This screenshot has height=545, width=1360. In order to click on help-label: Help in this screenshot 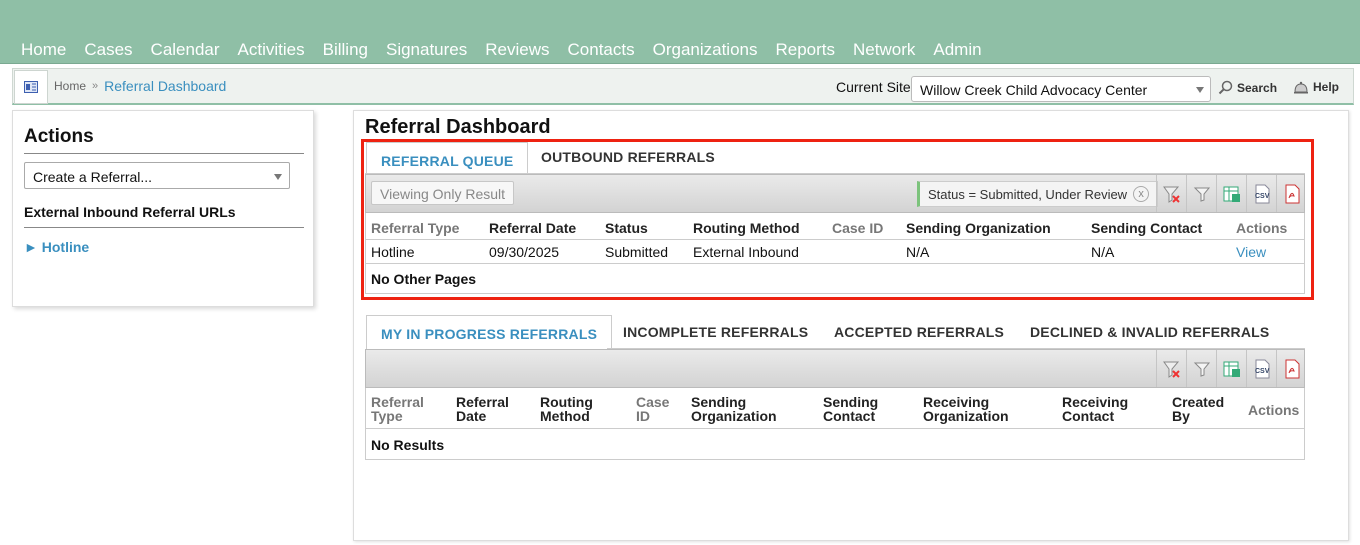, I will do `click(1326, 87)`.